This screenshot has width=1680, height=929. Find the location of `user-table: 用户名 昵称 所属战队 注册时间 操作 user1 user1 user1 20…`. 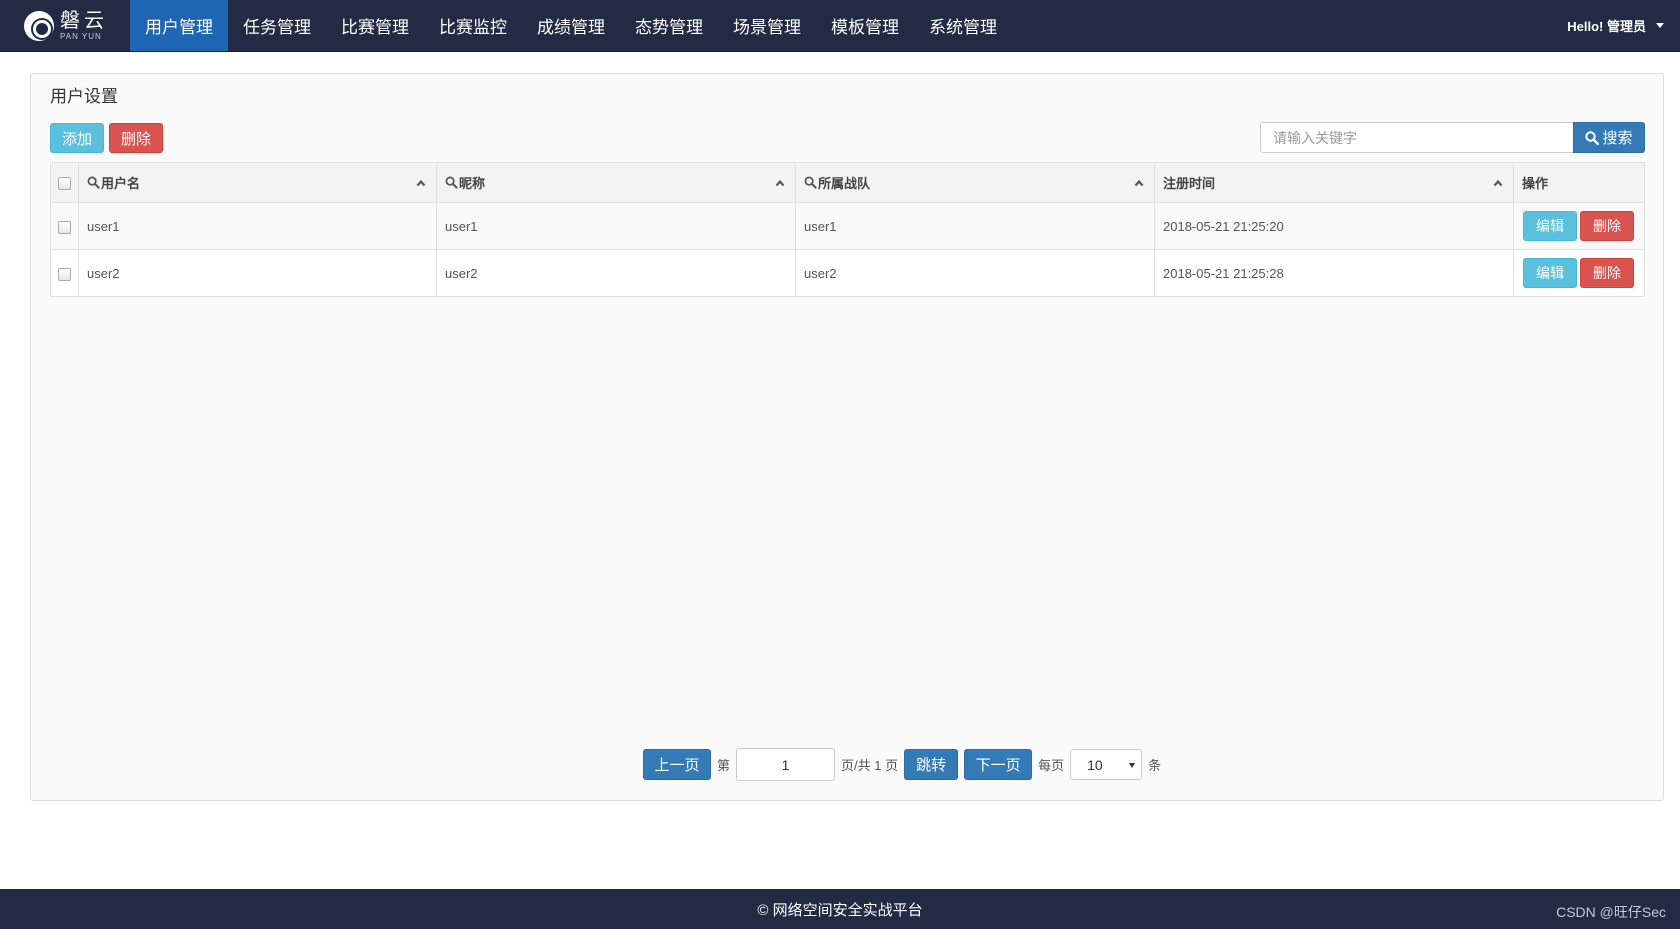

user-table: 用户名 昵称 所属战队 注册时间 操作 user1 user1 user1 20… is located at coordinates (847, 229).